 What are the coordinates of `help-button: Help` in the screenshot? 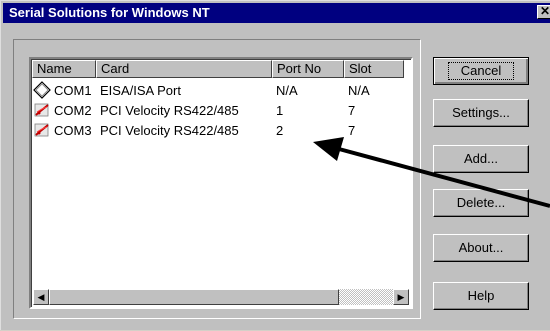 It's located at (481, 296).